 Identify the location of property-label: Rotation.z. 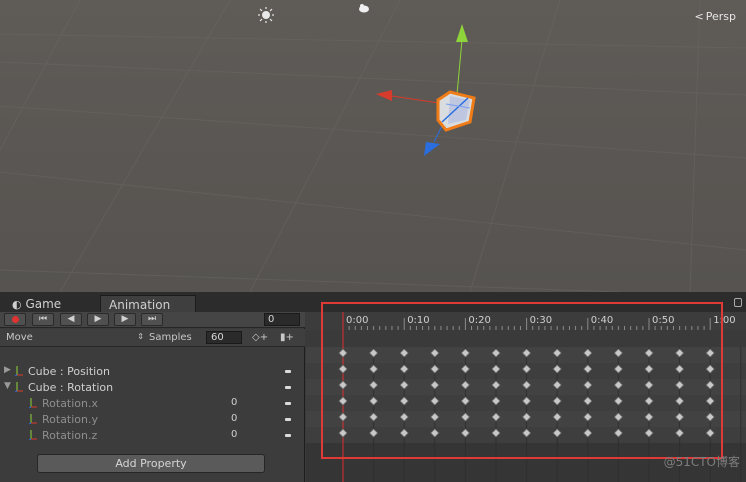
(70, 435).